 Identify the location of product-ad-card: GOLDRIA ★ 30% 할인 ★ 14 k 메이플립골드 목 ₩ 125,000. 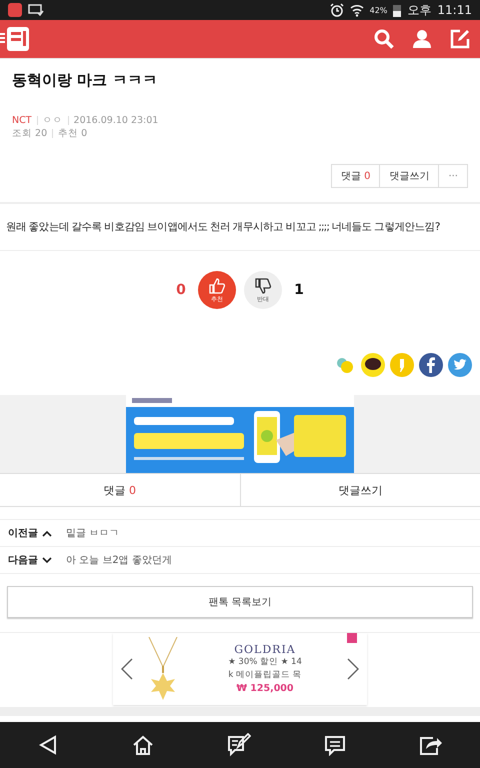
(240, 669).